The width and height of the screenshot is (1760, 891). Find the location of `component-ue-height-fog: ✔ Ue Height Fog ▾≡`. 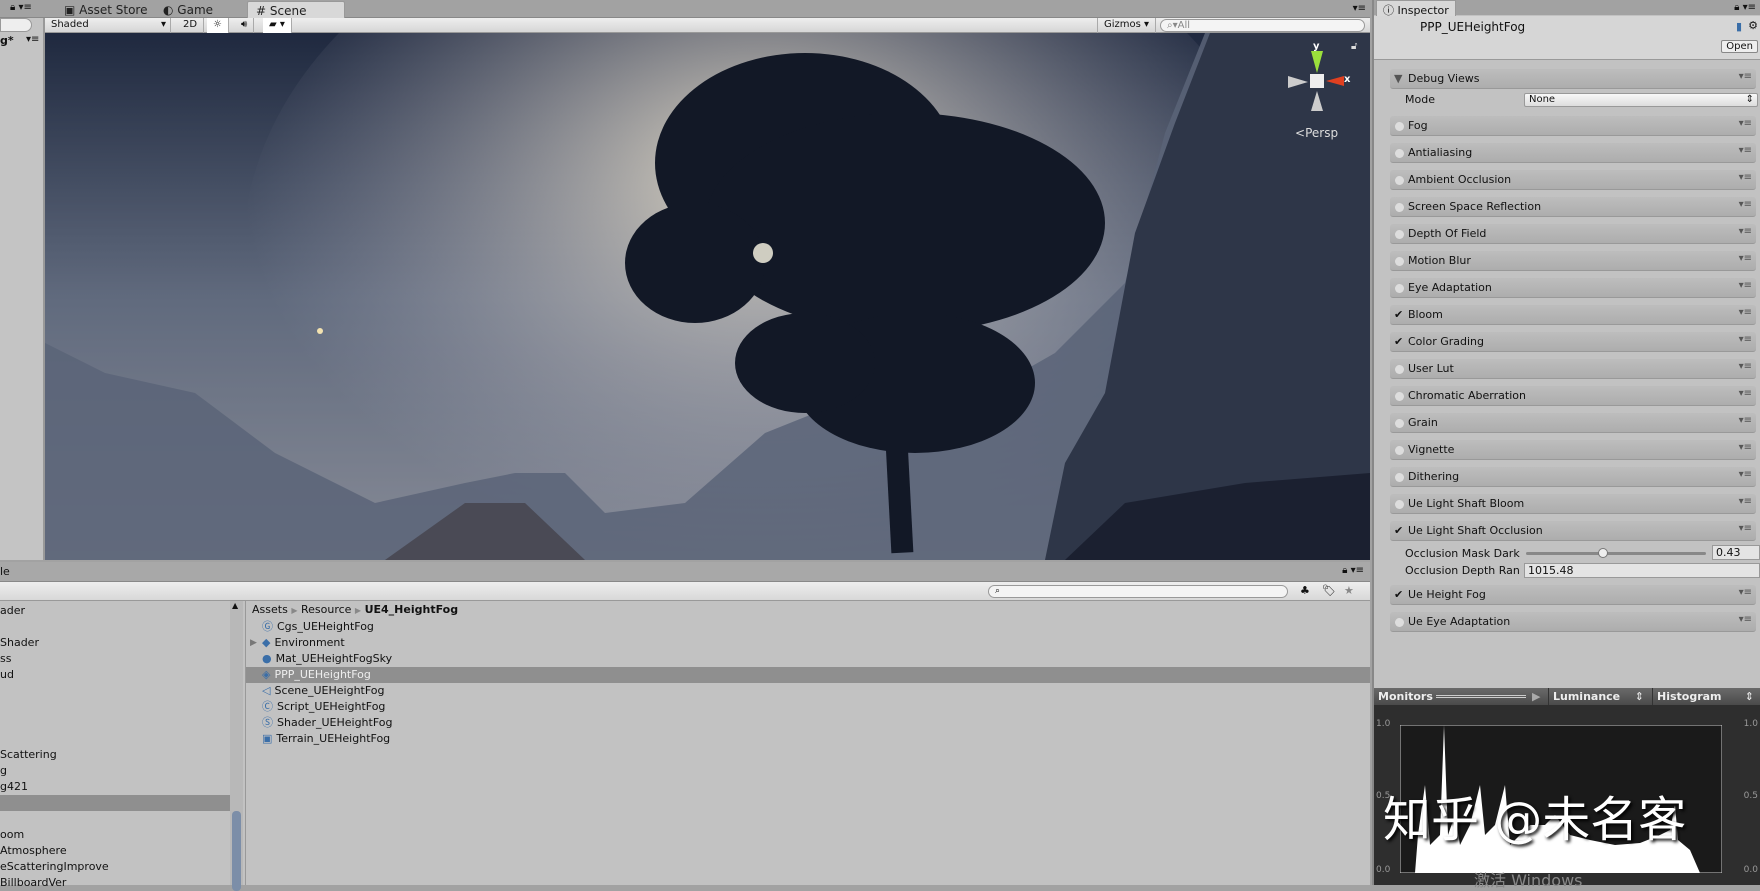

component-ue-height-fog: ✔ Ue Height Fog ▾≡ is located at coordinates (1573, 595).